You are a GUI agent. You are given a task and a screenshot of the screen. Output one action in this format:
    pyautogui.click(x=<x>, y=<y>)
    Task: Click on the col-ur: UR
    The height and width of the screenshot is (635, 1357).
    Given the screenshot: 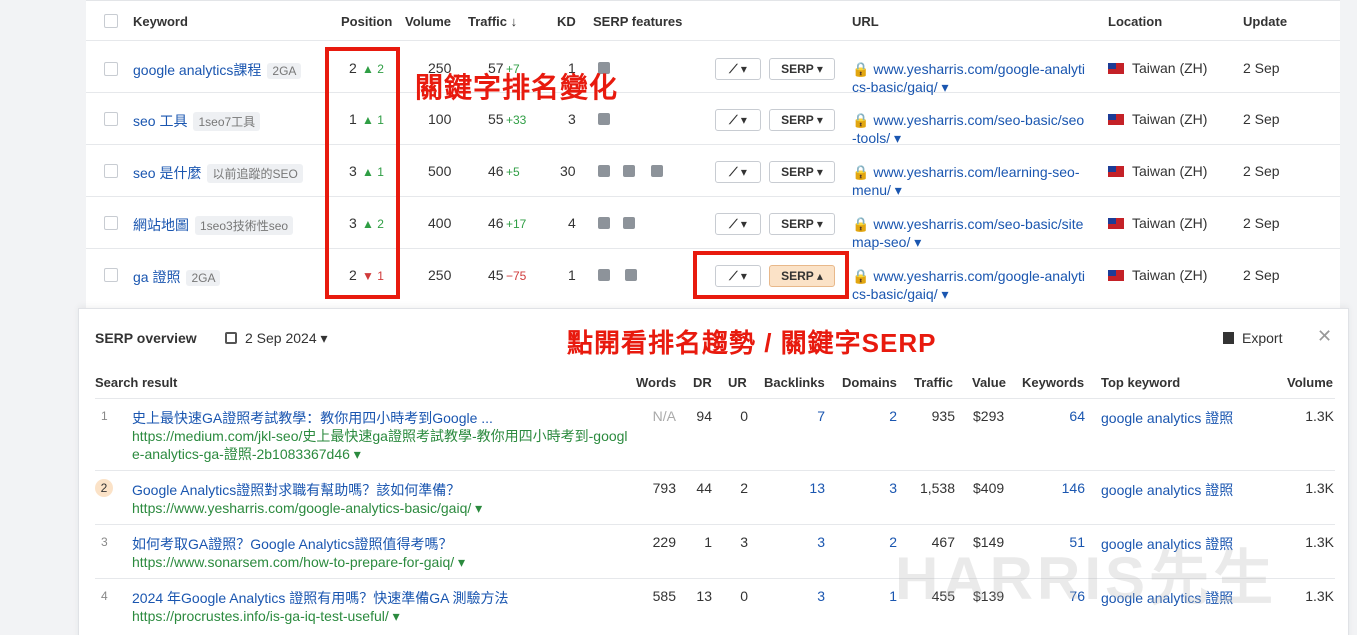 What is the action you would take?
    pyautogui.click(x=737, y=382)
    